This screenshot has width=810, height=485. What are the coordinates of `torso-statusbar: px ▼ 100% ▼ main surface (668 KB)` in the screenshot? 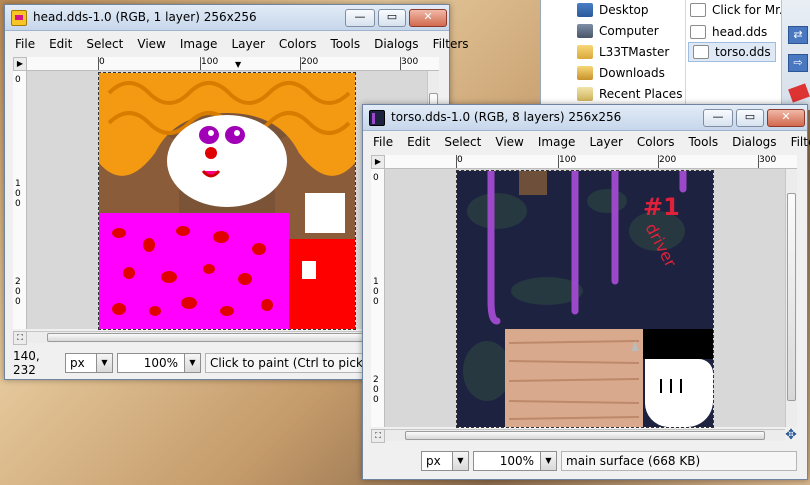 It's located at (611, 461).